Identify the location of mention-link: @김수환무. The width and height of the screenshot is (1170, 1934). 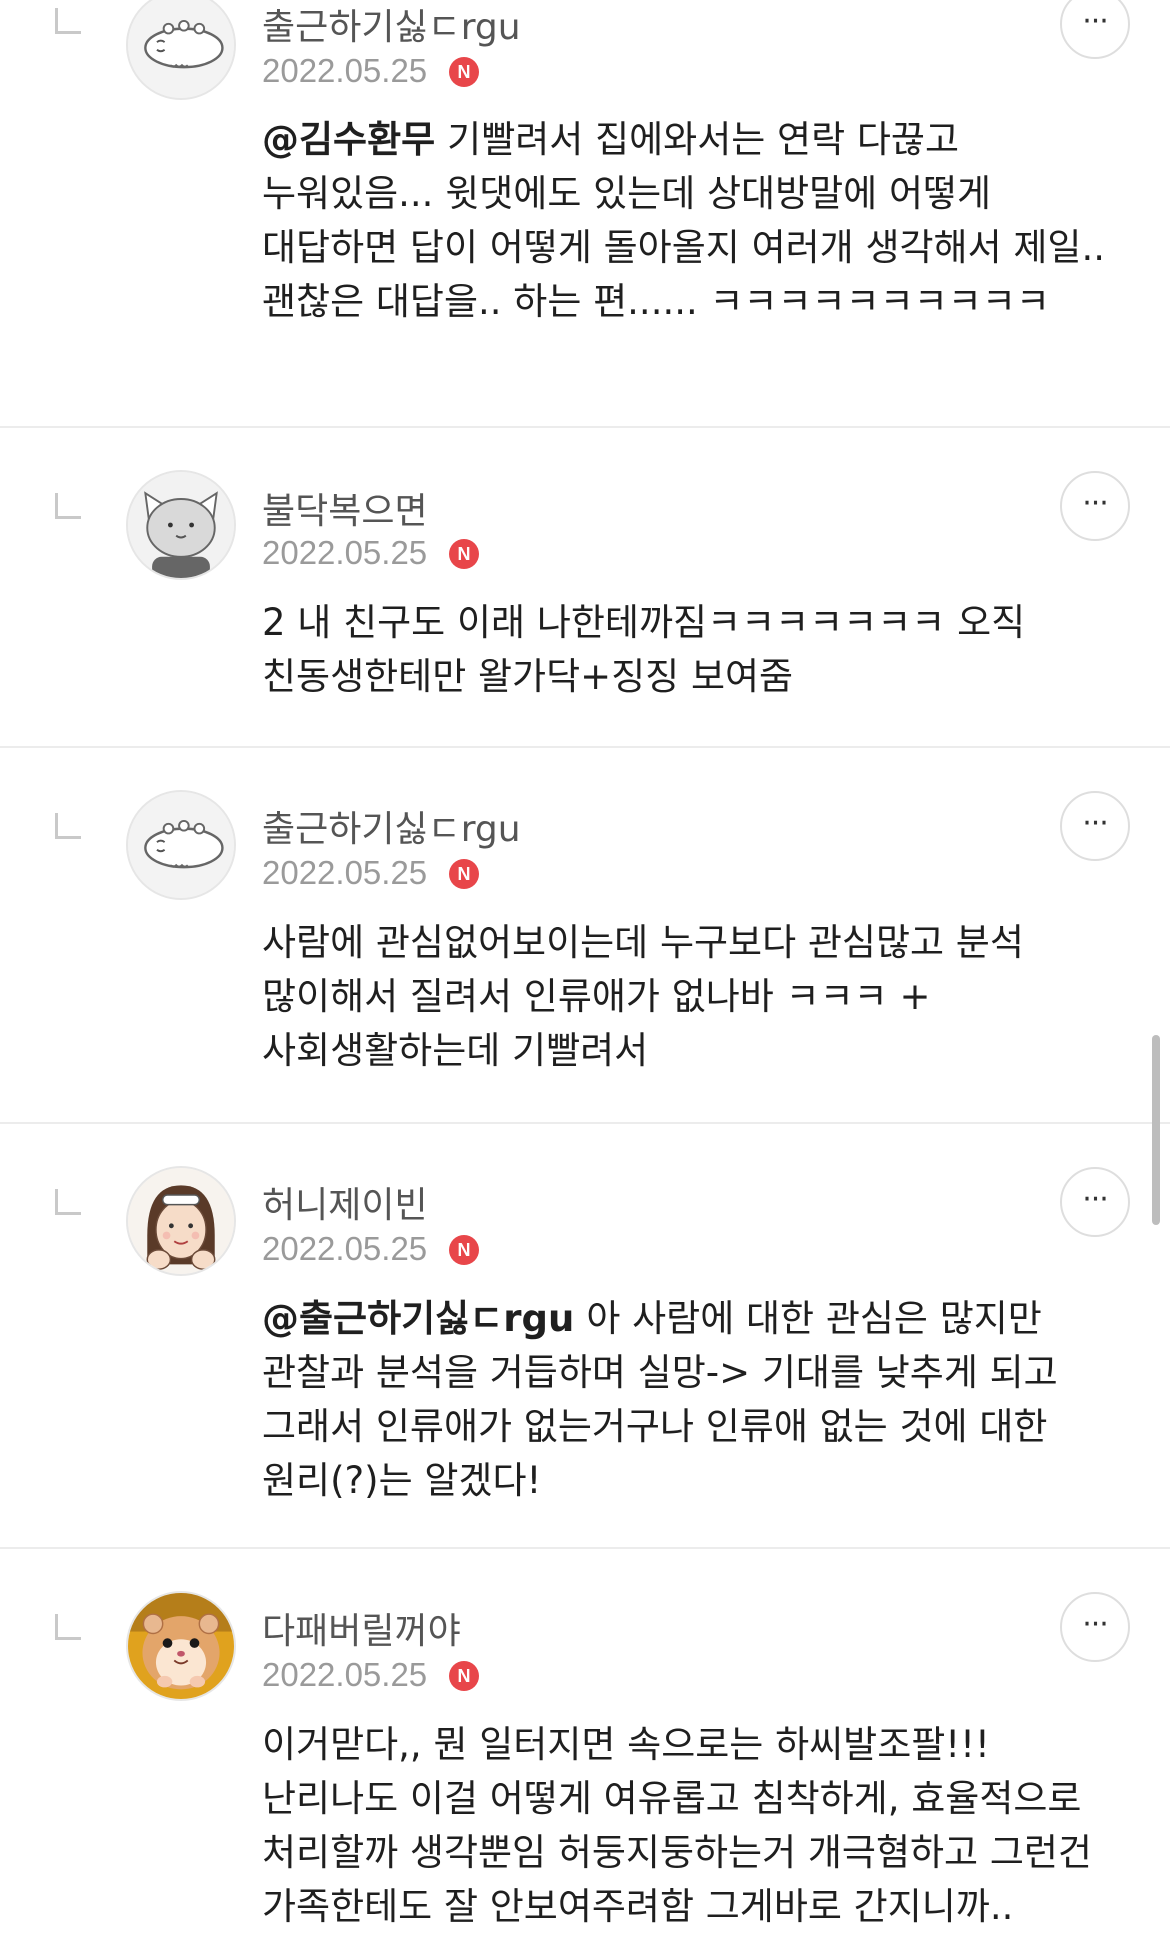
(348, 139).